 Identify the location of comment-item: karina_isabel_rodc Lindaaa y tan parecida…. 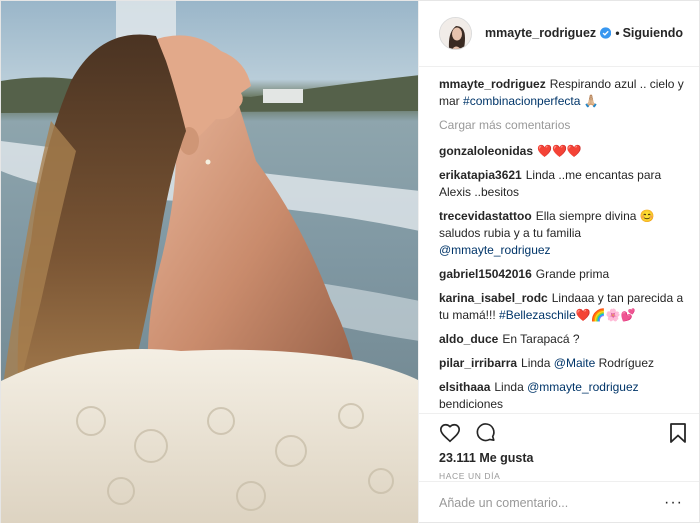
(562, 307).